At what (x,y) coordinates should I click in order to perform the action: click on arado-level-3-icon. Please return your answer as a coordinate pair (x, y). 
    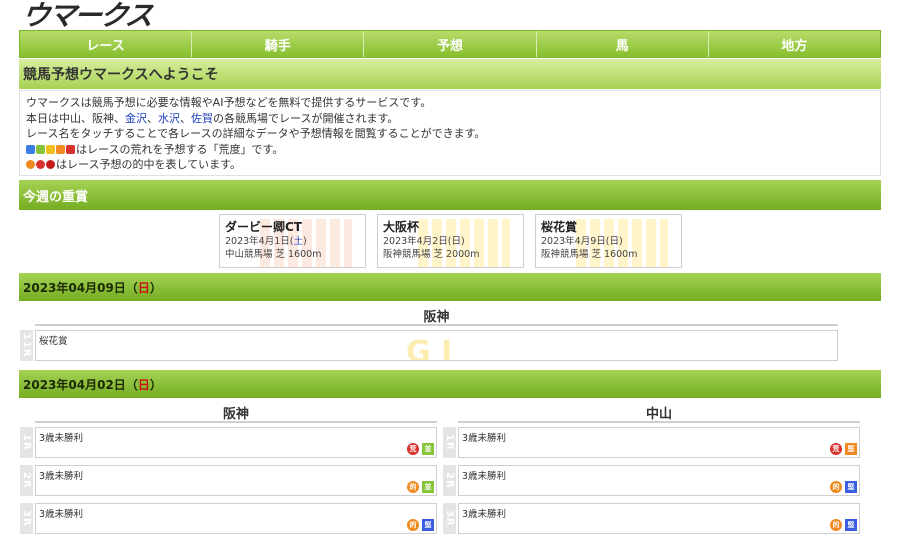
    Looking at the image, I should click on (50, 149).